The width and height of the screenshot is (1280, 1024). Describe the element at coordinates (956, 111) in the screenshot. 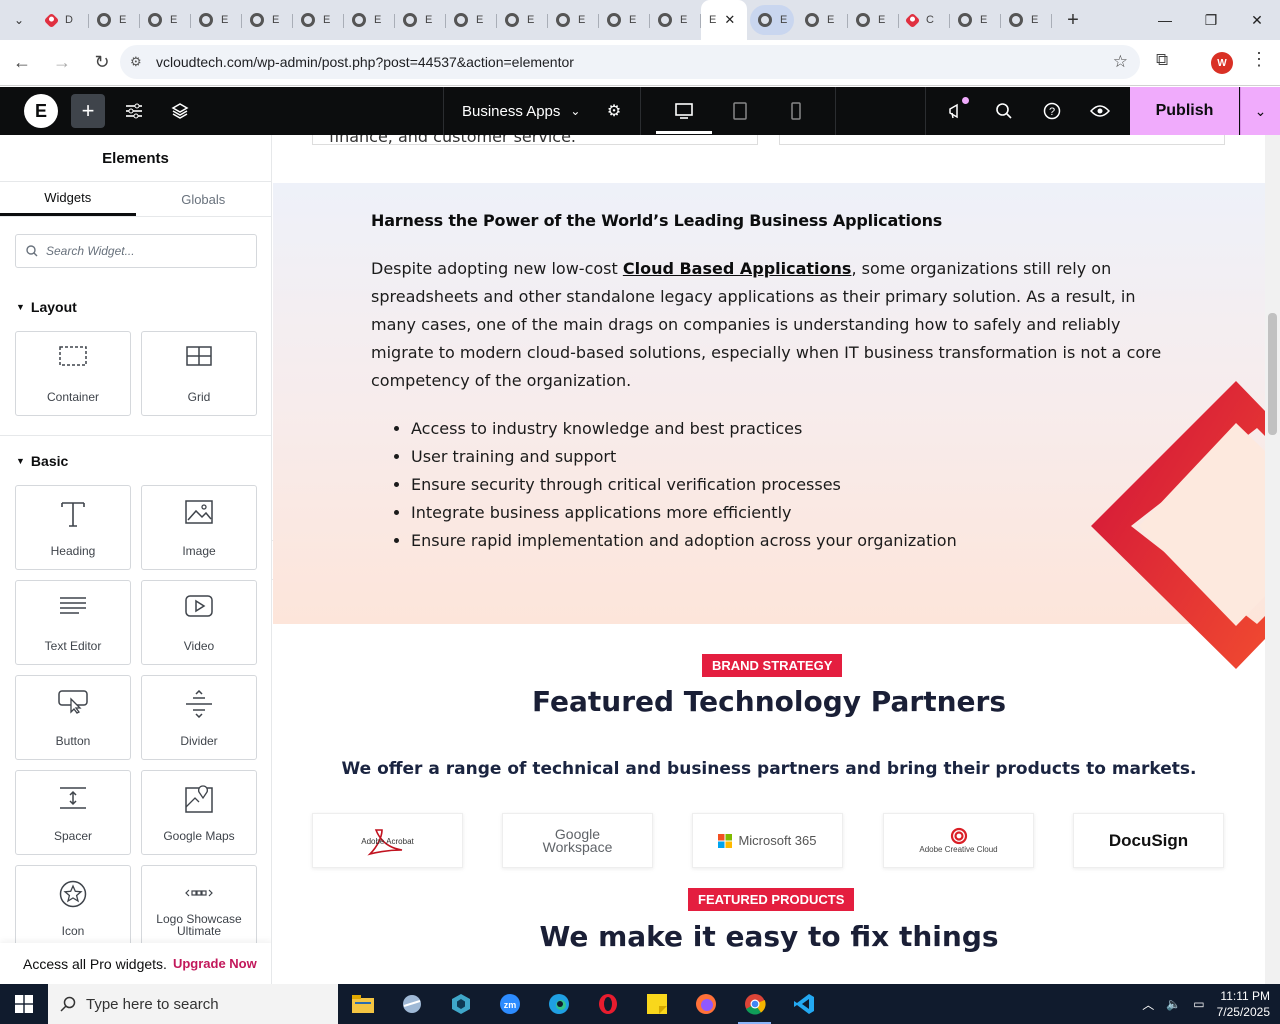

I see `notifications-megaphone-icon` at that location.